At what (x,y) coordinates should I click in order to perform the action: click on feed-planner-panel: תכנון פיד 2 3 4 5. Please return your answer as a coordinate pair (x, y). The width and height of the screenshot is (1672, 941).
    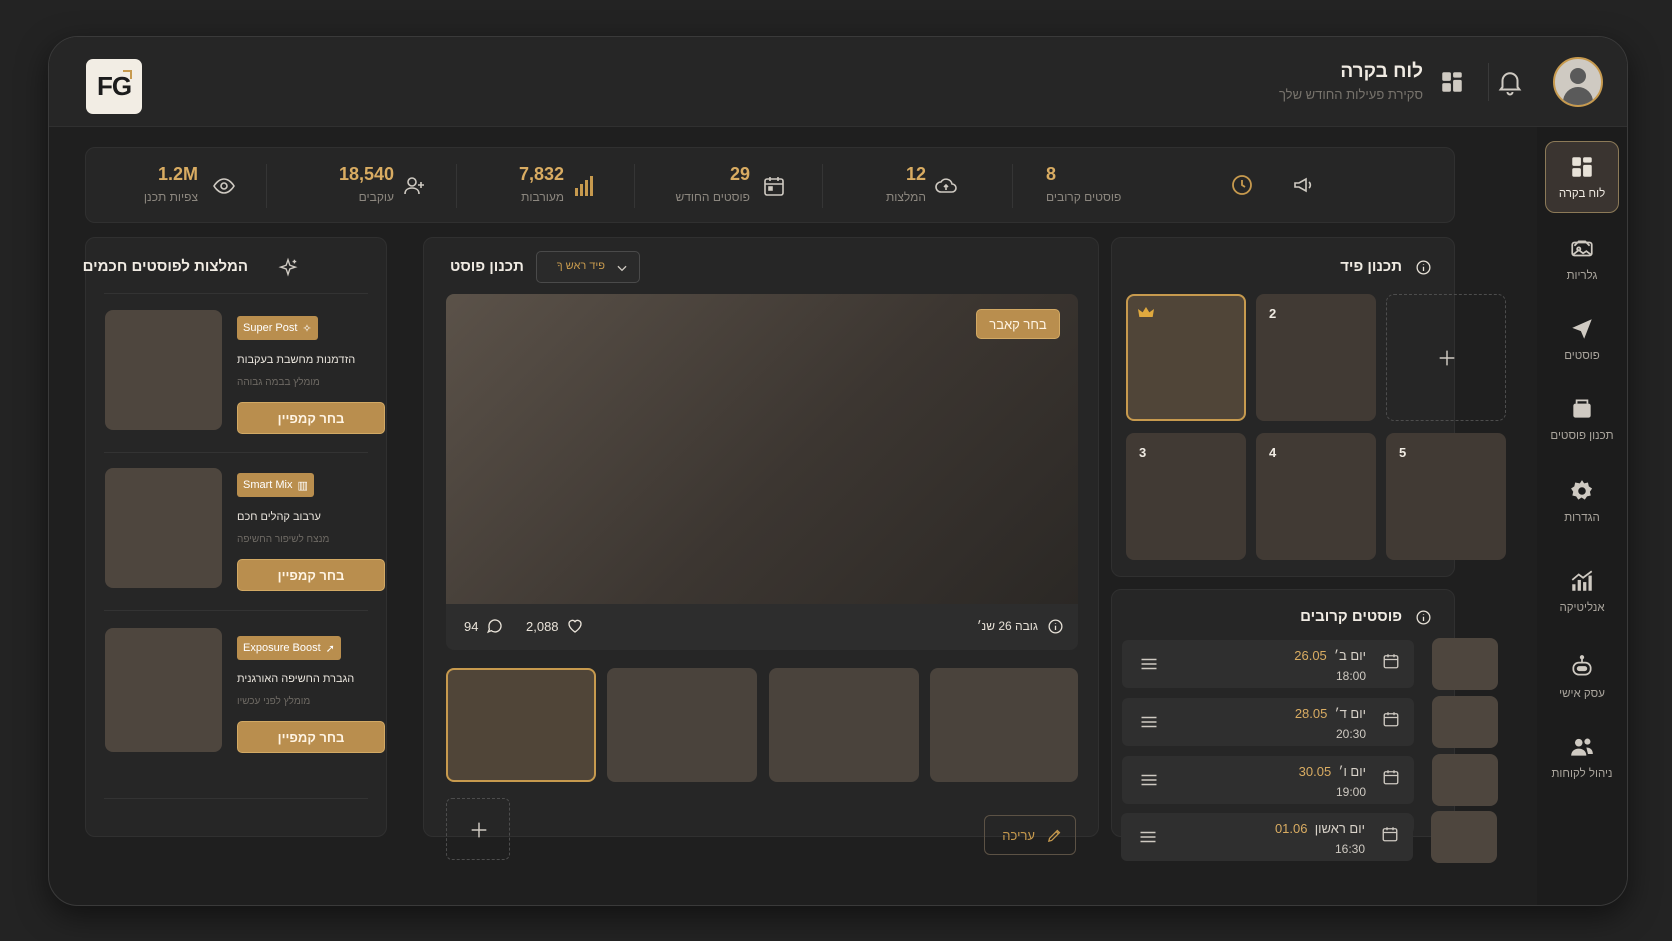
    Looking at the image, I should click on (1308, 407).